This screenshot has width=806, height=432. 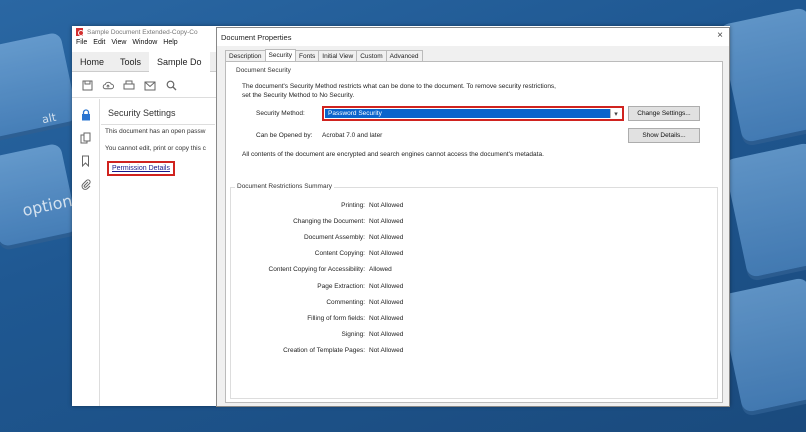 What do you see at coordinates (155, 148) in the screenshot?
I see `panel-info-text: You cannot edit, print or copy this c` at bounding box center [155, 148].